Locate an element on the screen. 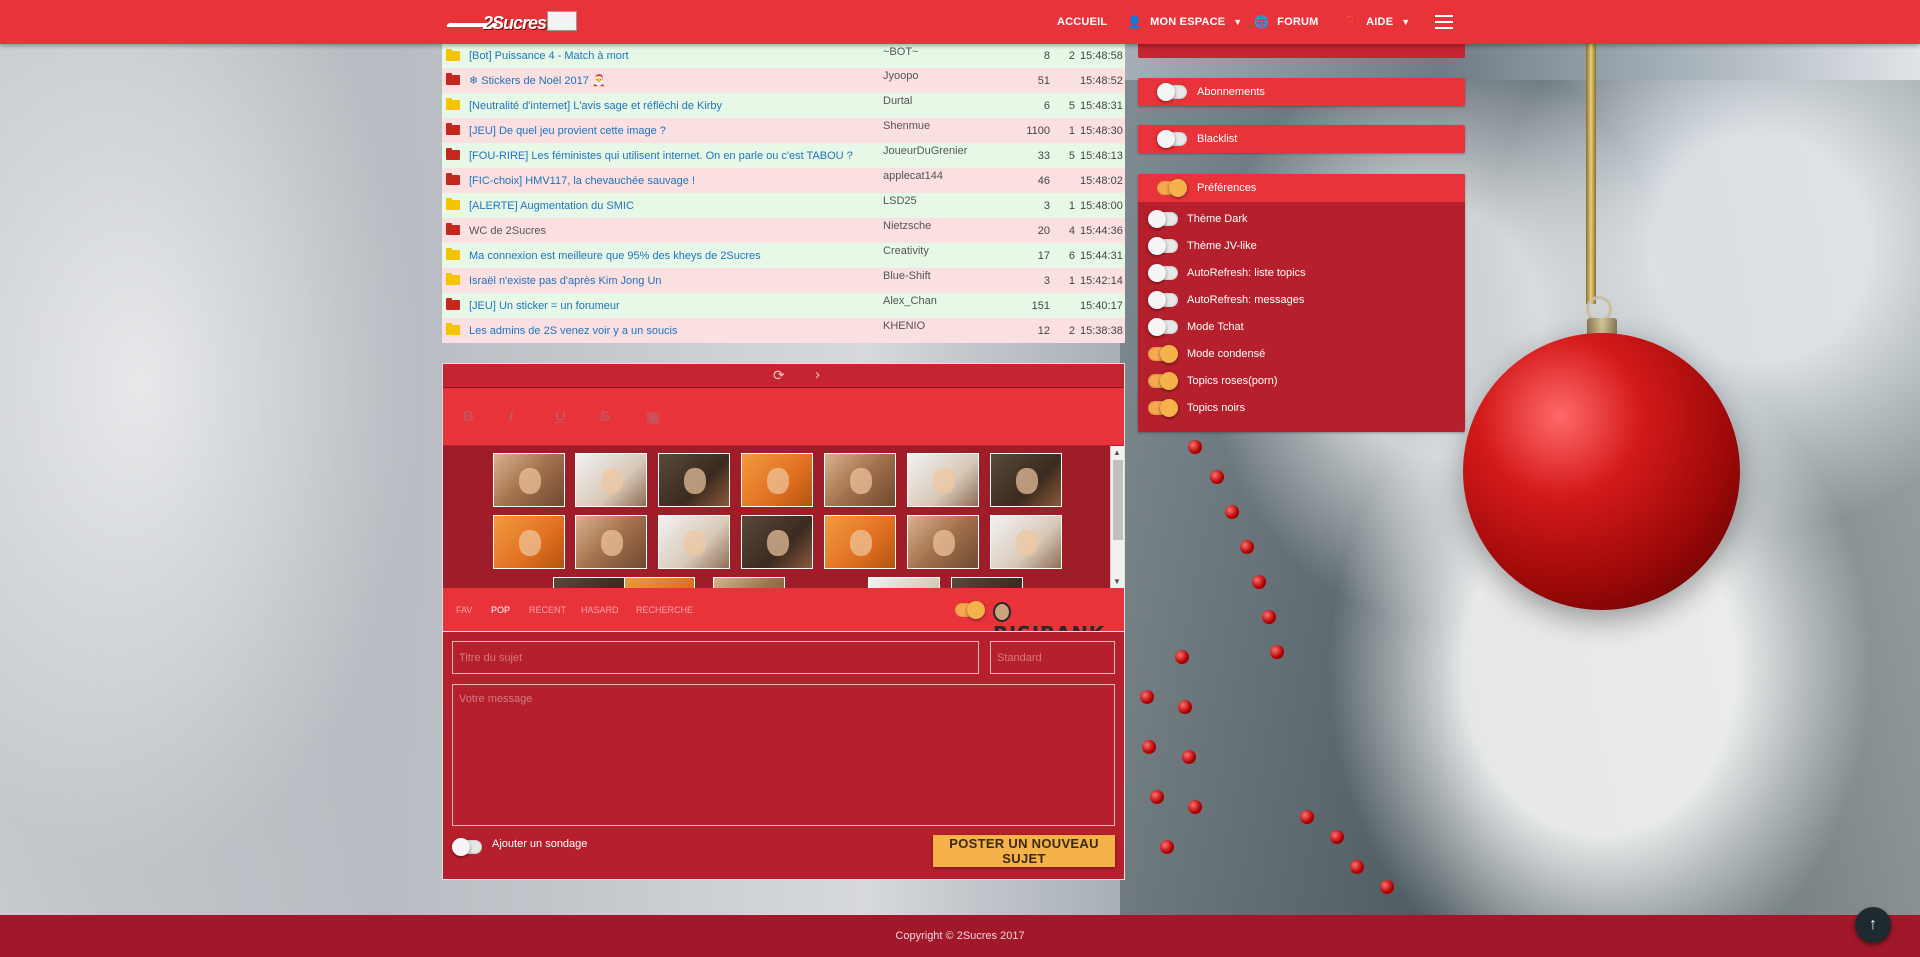  topic-author: Blue-Shift is located at coordinates (907, 276).